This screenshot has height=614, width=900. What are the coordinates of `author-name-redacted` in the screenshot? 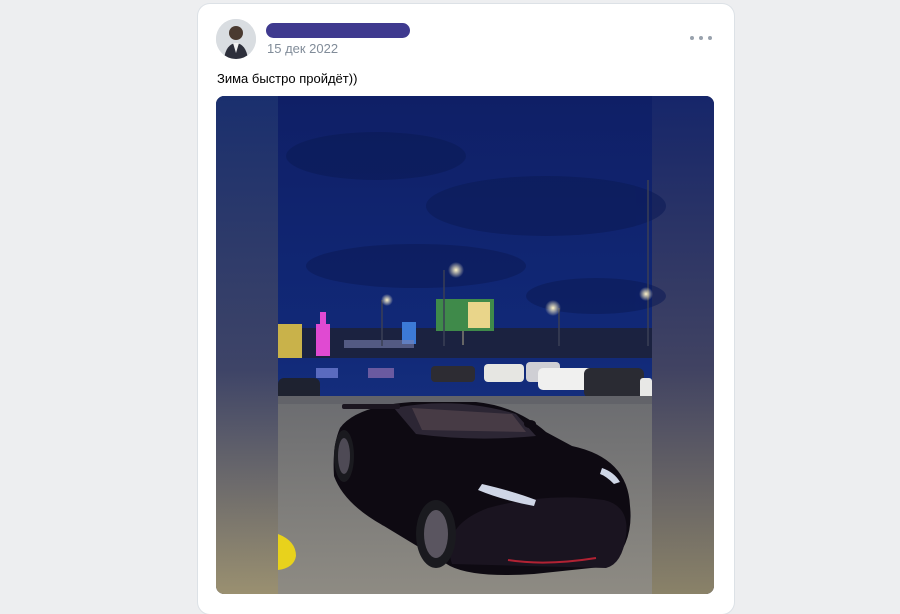 It's located at (338, 30).